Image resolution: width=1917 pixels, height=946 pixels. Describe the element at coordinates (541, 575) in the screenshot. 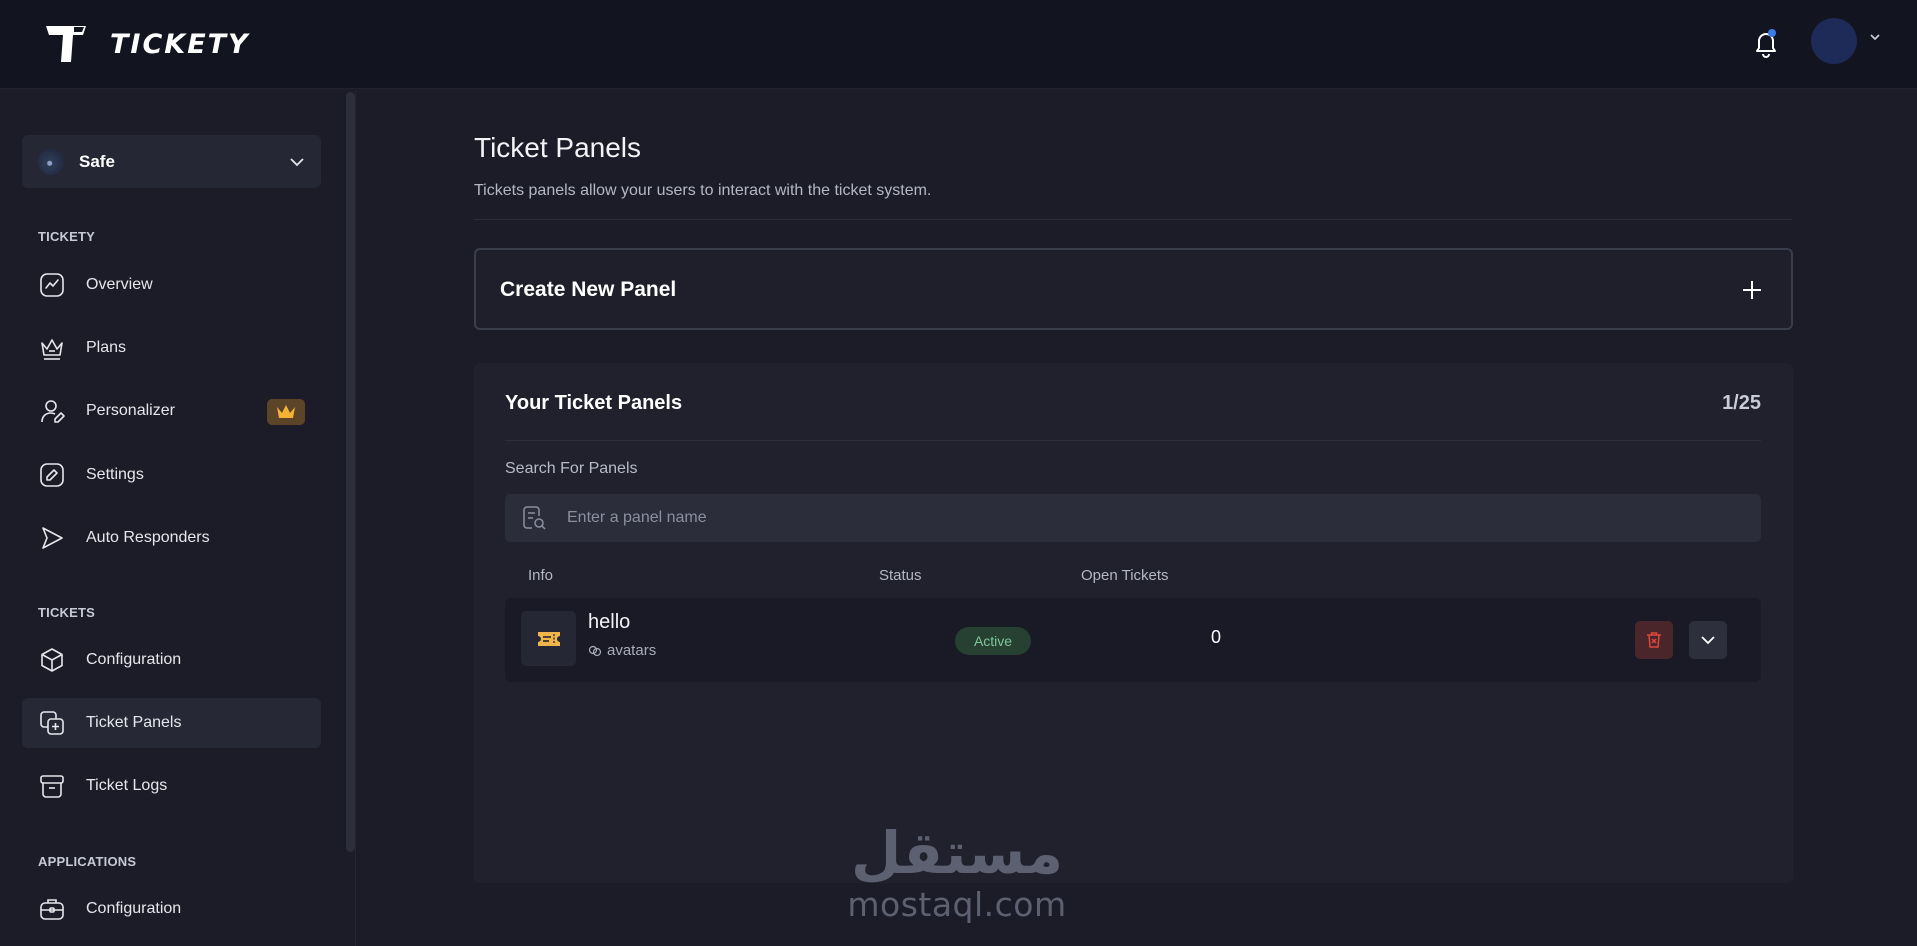

I see `column-header-info: Info` at that location.